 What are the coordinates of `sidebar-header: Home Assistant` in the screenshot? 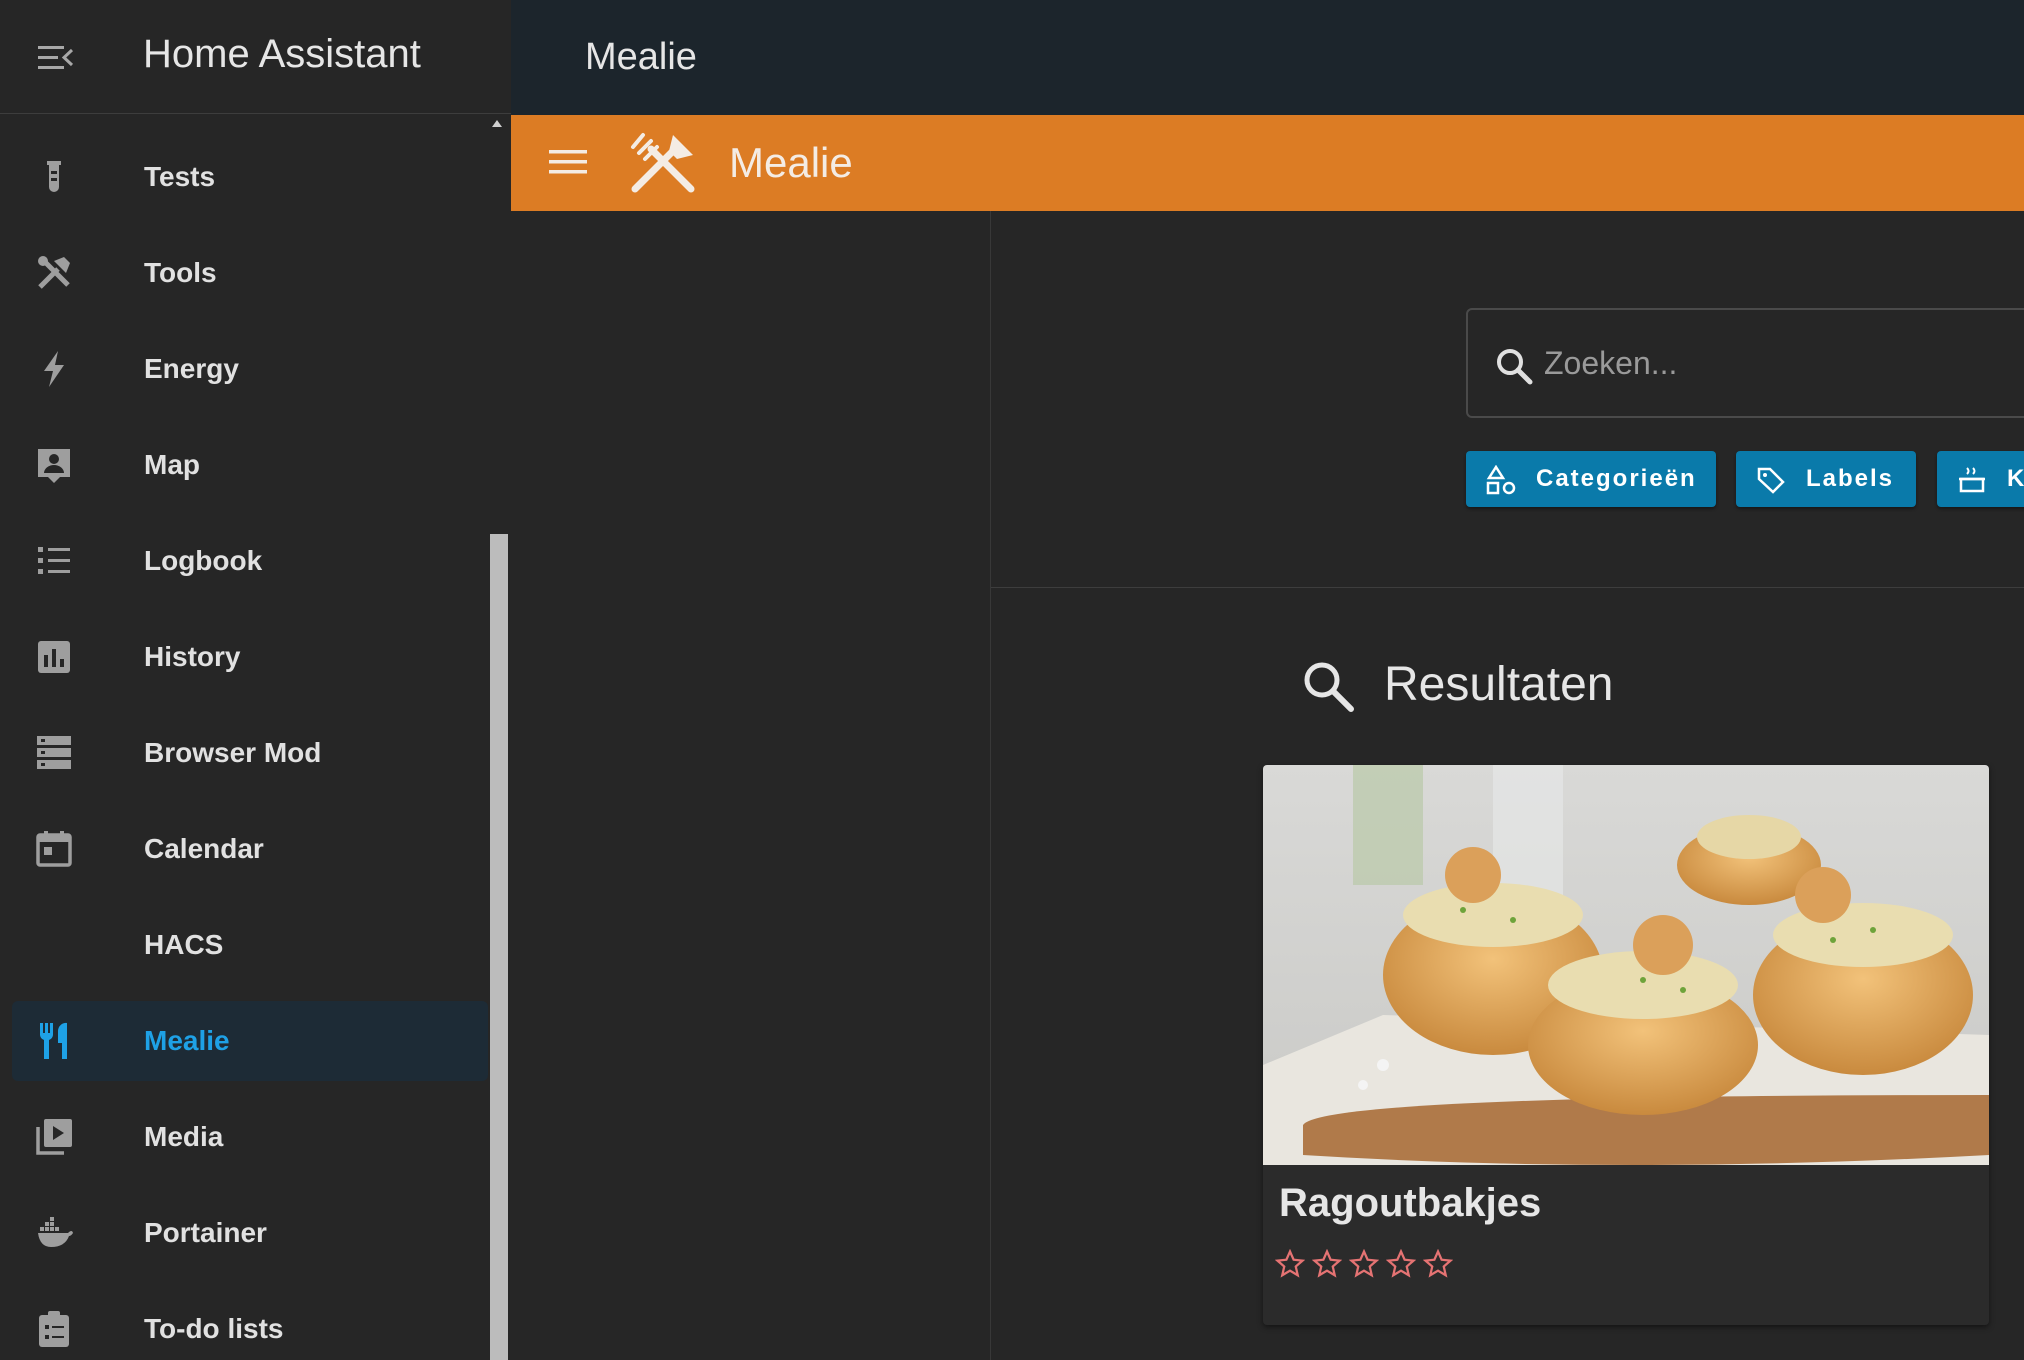 It's located at (255, 57).